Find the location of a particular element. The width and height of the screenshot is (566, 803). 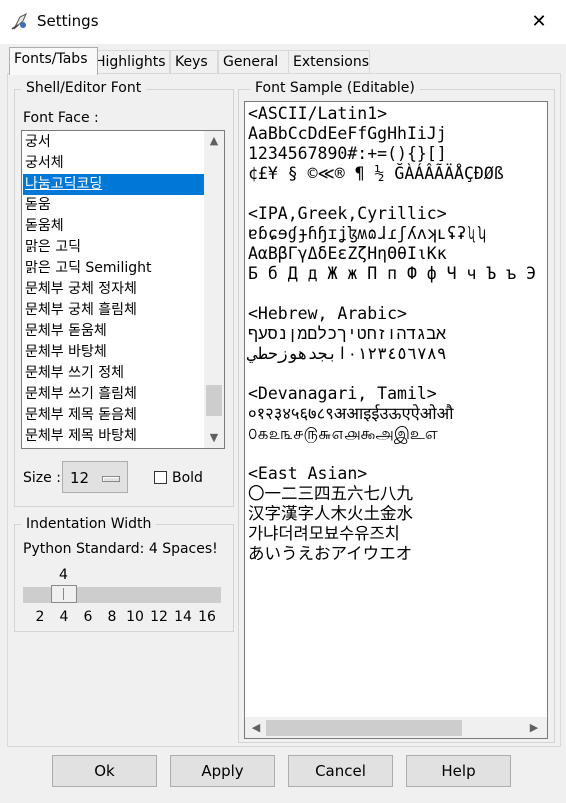

tab-highlights: Highlights is located at coordinates (130, 61).